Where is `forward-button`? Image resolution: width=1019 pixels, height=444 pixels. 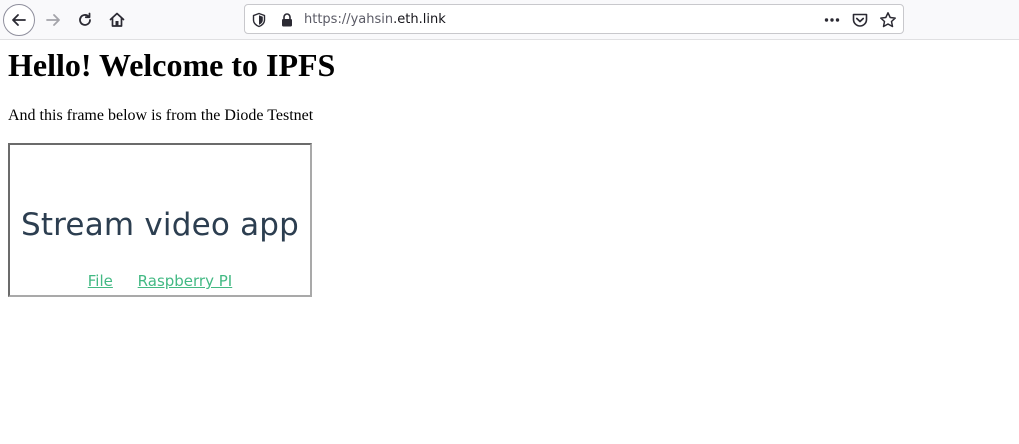 forward-button is located at coordinates (53, 20).